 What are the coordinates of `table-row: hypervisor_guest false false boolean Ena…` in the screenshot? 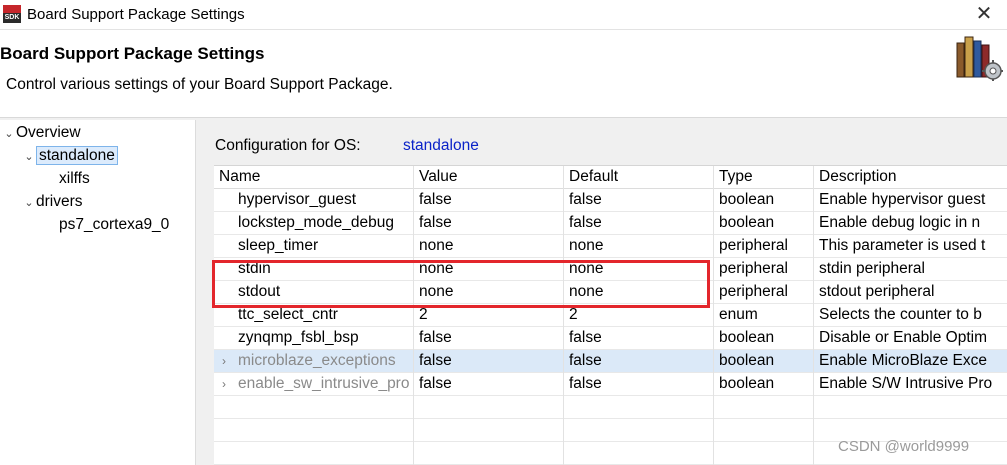 It's located at (610, 200).